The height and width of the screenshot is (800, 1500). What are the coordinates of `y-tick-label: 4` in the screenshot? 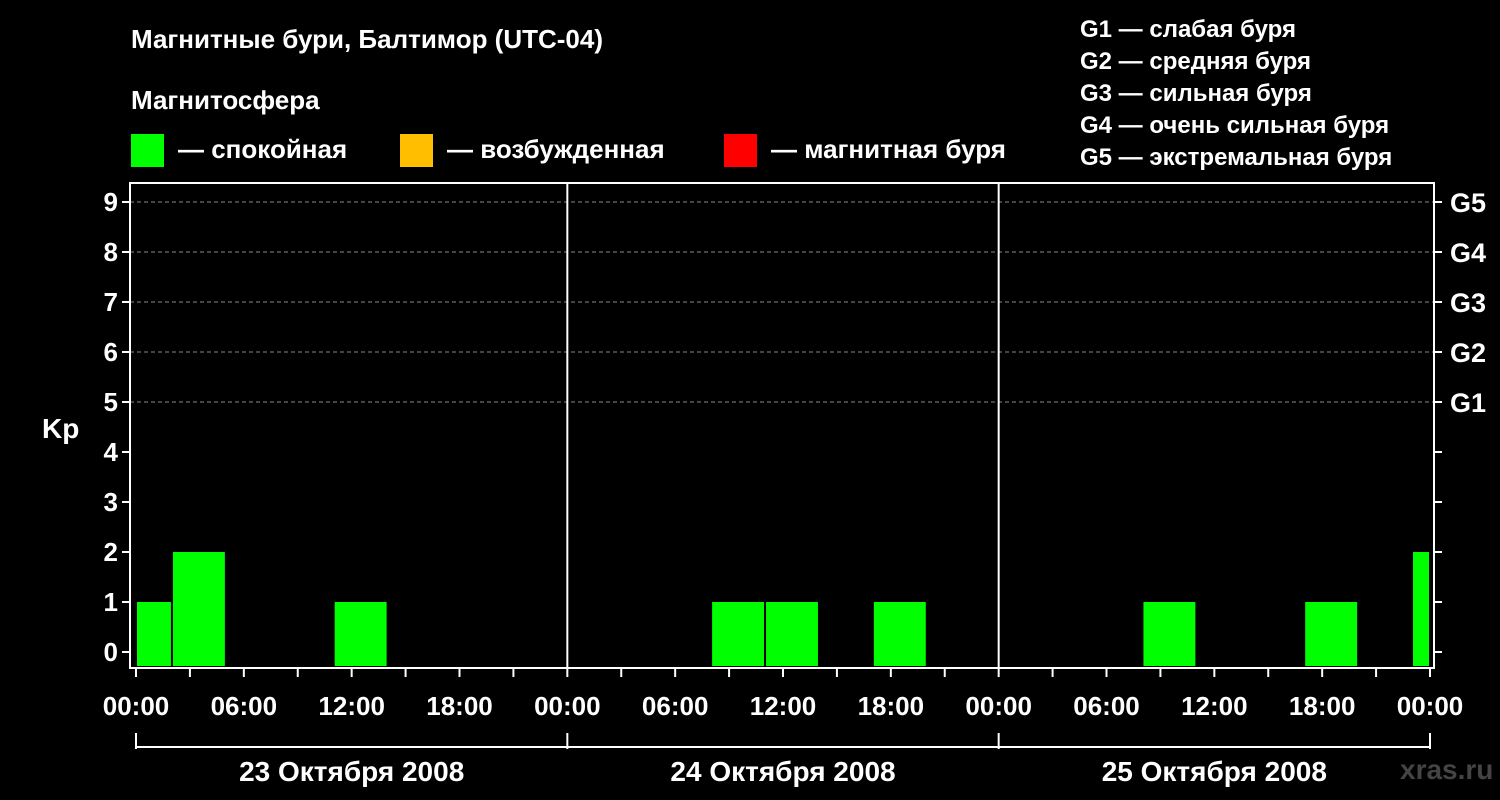 It's located at (111, 452).